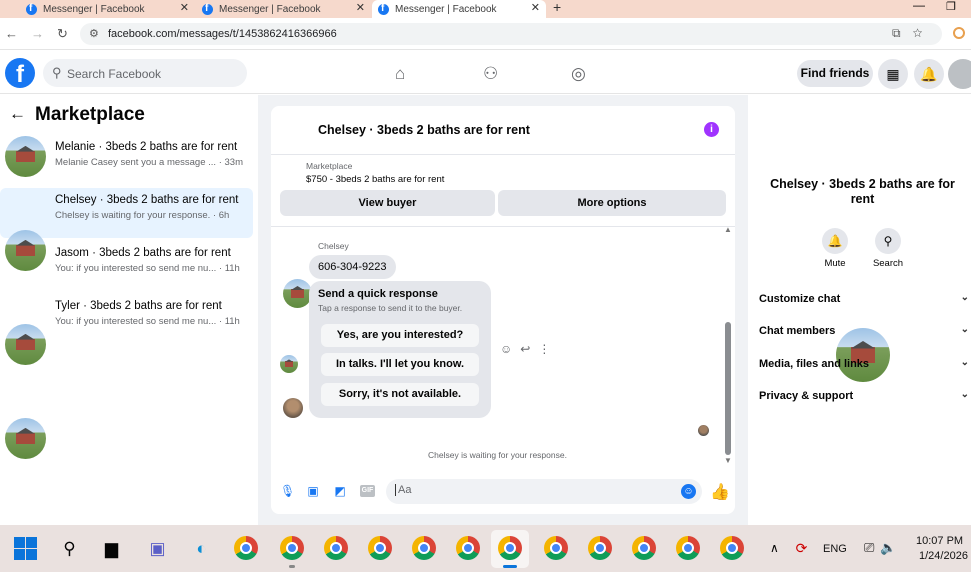 The height and width of the screenshot is (572, 971). What do you see at coordinates (20, 73) in the screenshot?
I see `facebook-logo-icon: f` at bounding box center [20, 73].